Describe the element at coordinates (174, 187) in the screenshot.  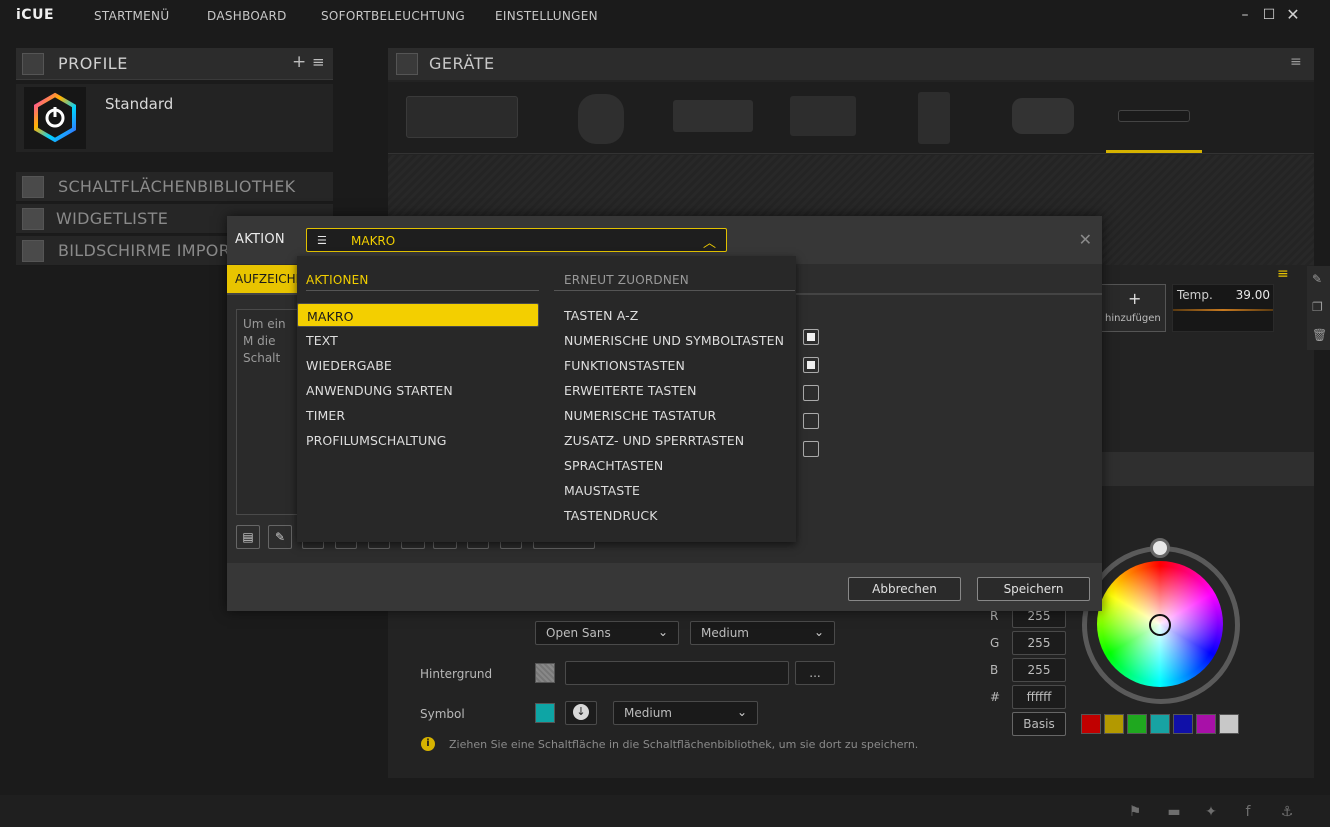
I see `button-library-row: SCHALTFLÄCHENBIBLIOTHEK` at that location.